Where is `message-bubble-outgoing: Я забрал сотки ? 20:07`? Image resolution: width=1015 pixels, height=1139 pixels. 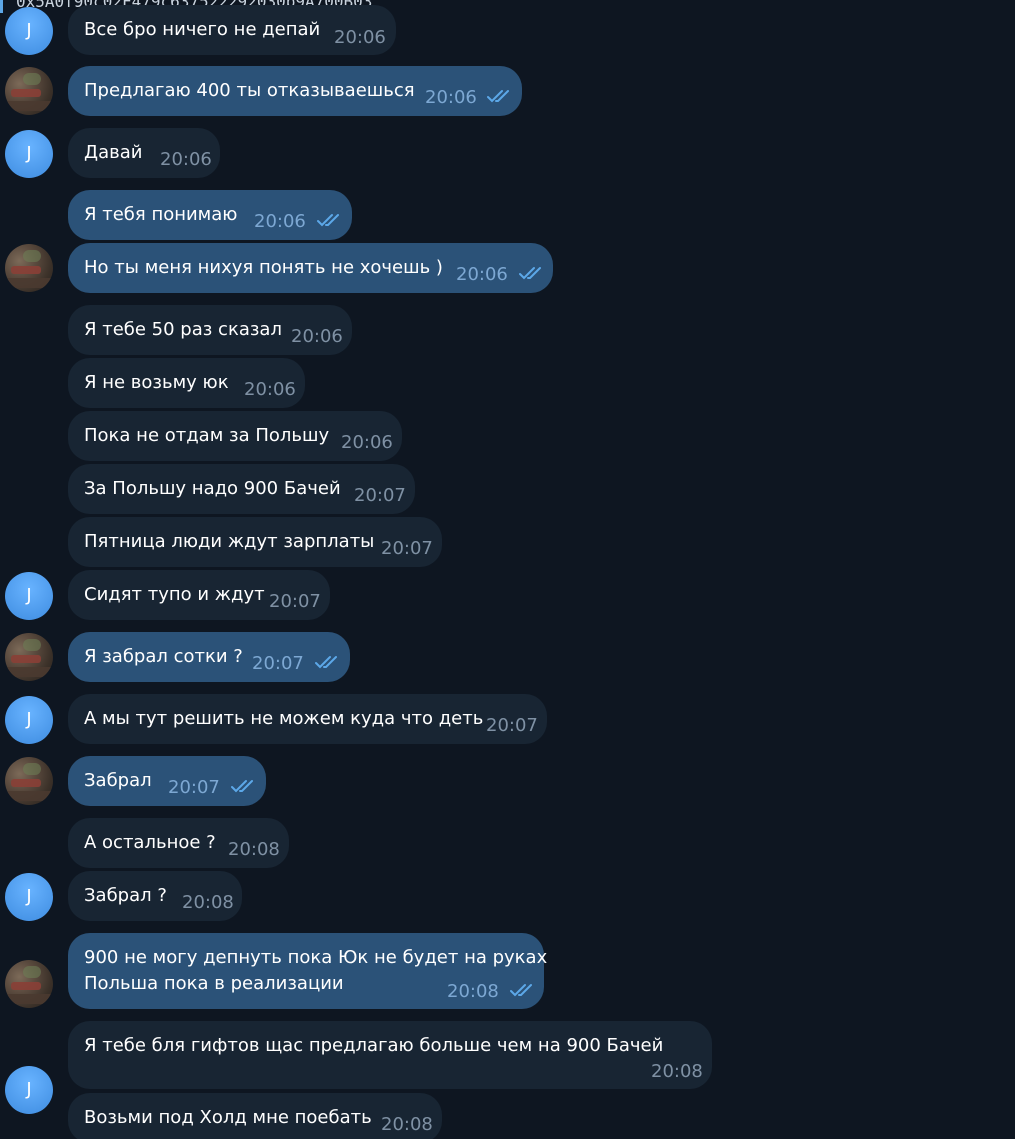
message-bubble-outgoing: Я забрал сотки ? 20:07 is located at coordinates (209, 657).